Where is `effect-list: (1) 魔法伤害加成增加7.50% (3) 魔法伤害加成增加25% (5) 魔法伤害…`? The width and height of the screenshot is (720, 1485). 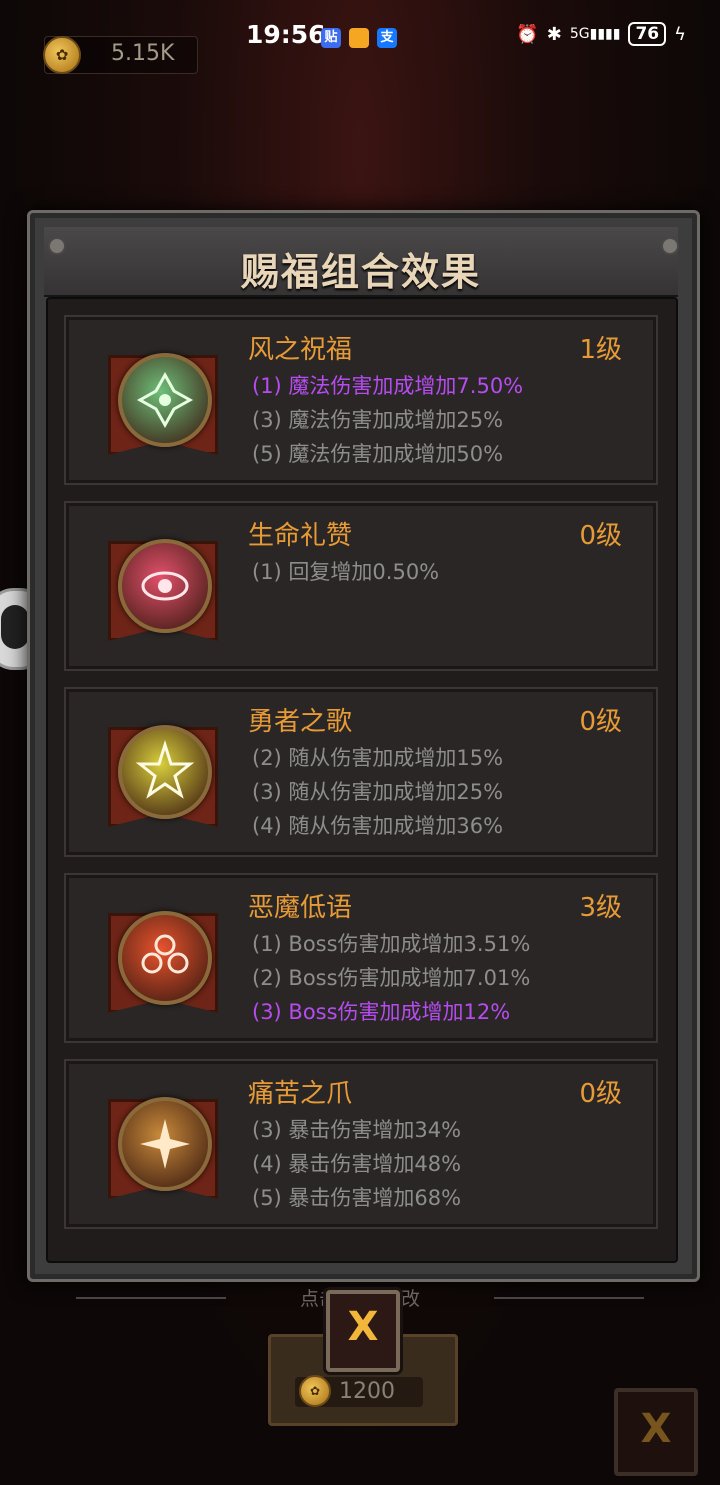 effect-list: (1) 魔法伤害加成增加7.50% (3) 魔法伤害加成增加25% (5) 魔法伤害… is located at coordinates (387, 420).